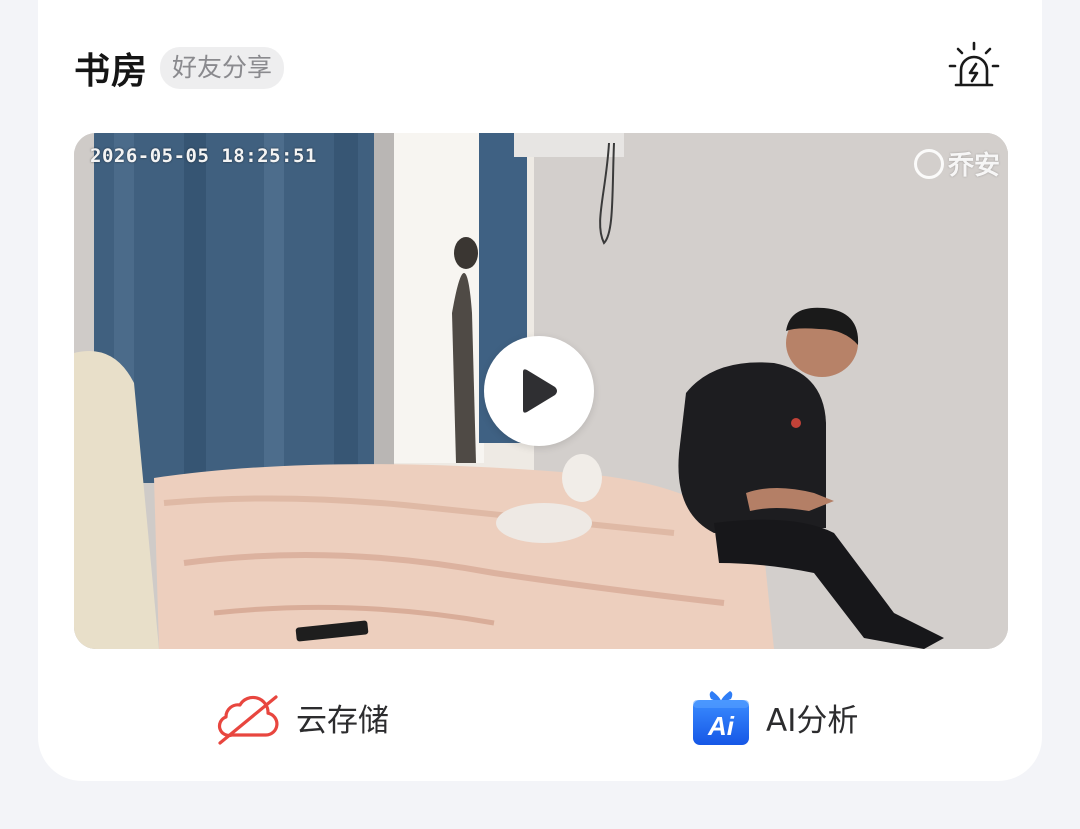  Describe the element at coordinates (812, 720) in the screenshot. I see `ai-analysis-label: AI分析` at that location.